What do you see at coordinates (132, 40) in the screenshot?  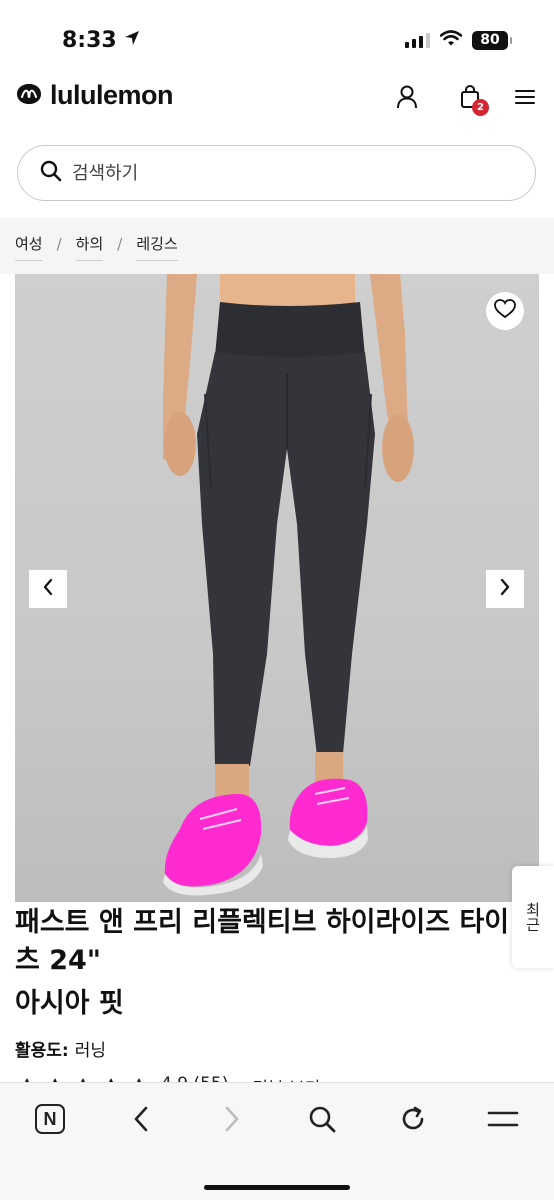 I see `location-arrow-icon` at bounding box center [132, 40].